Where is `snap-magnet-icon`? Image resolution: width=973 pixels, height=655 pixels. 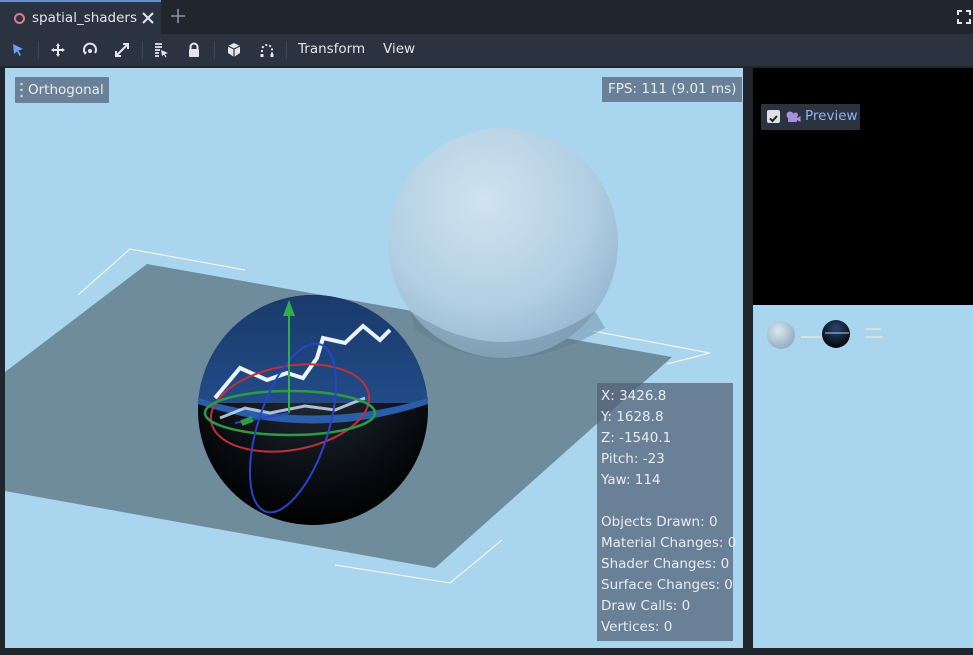 snap-magnet-icon is located at coordinates (267, 50).